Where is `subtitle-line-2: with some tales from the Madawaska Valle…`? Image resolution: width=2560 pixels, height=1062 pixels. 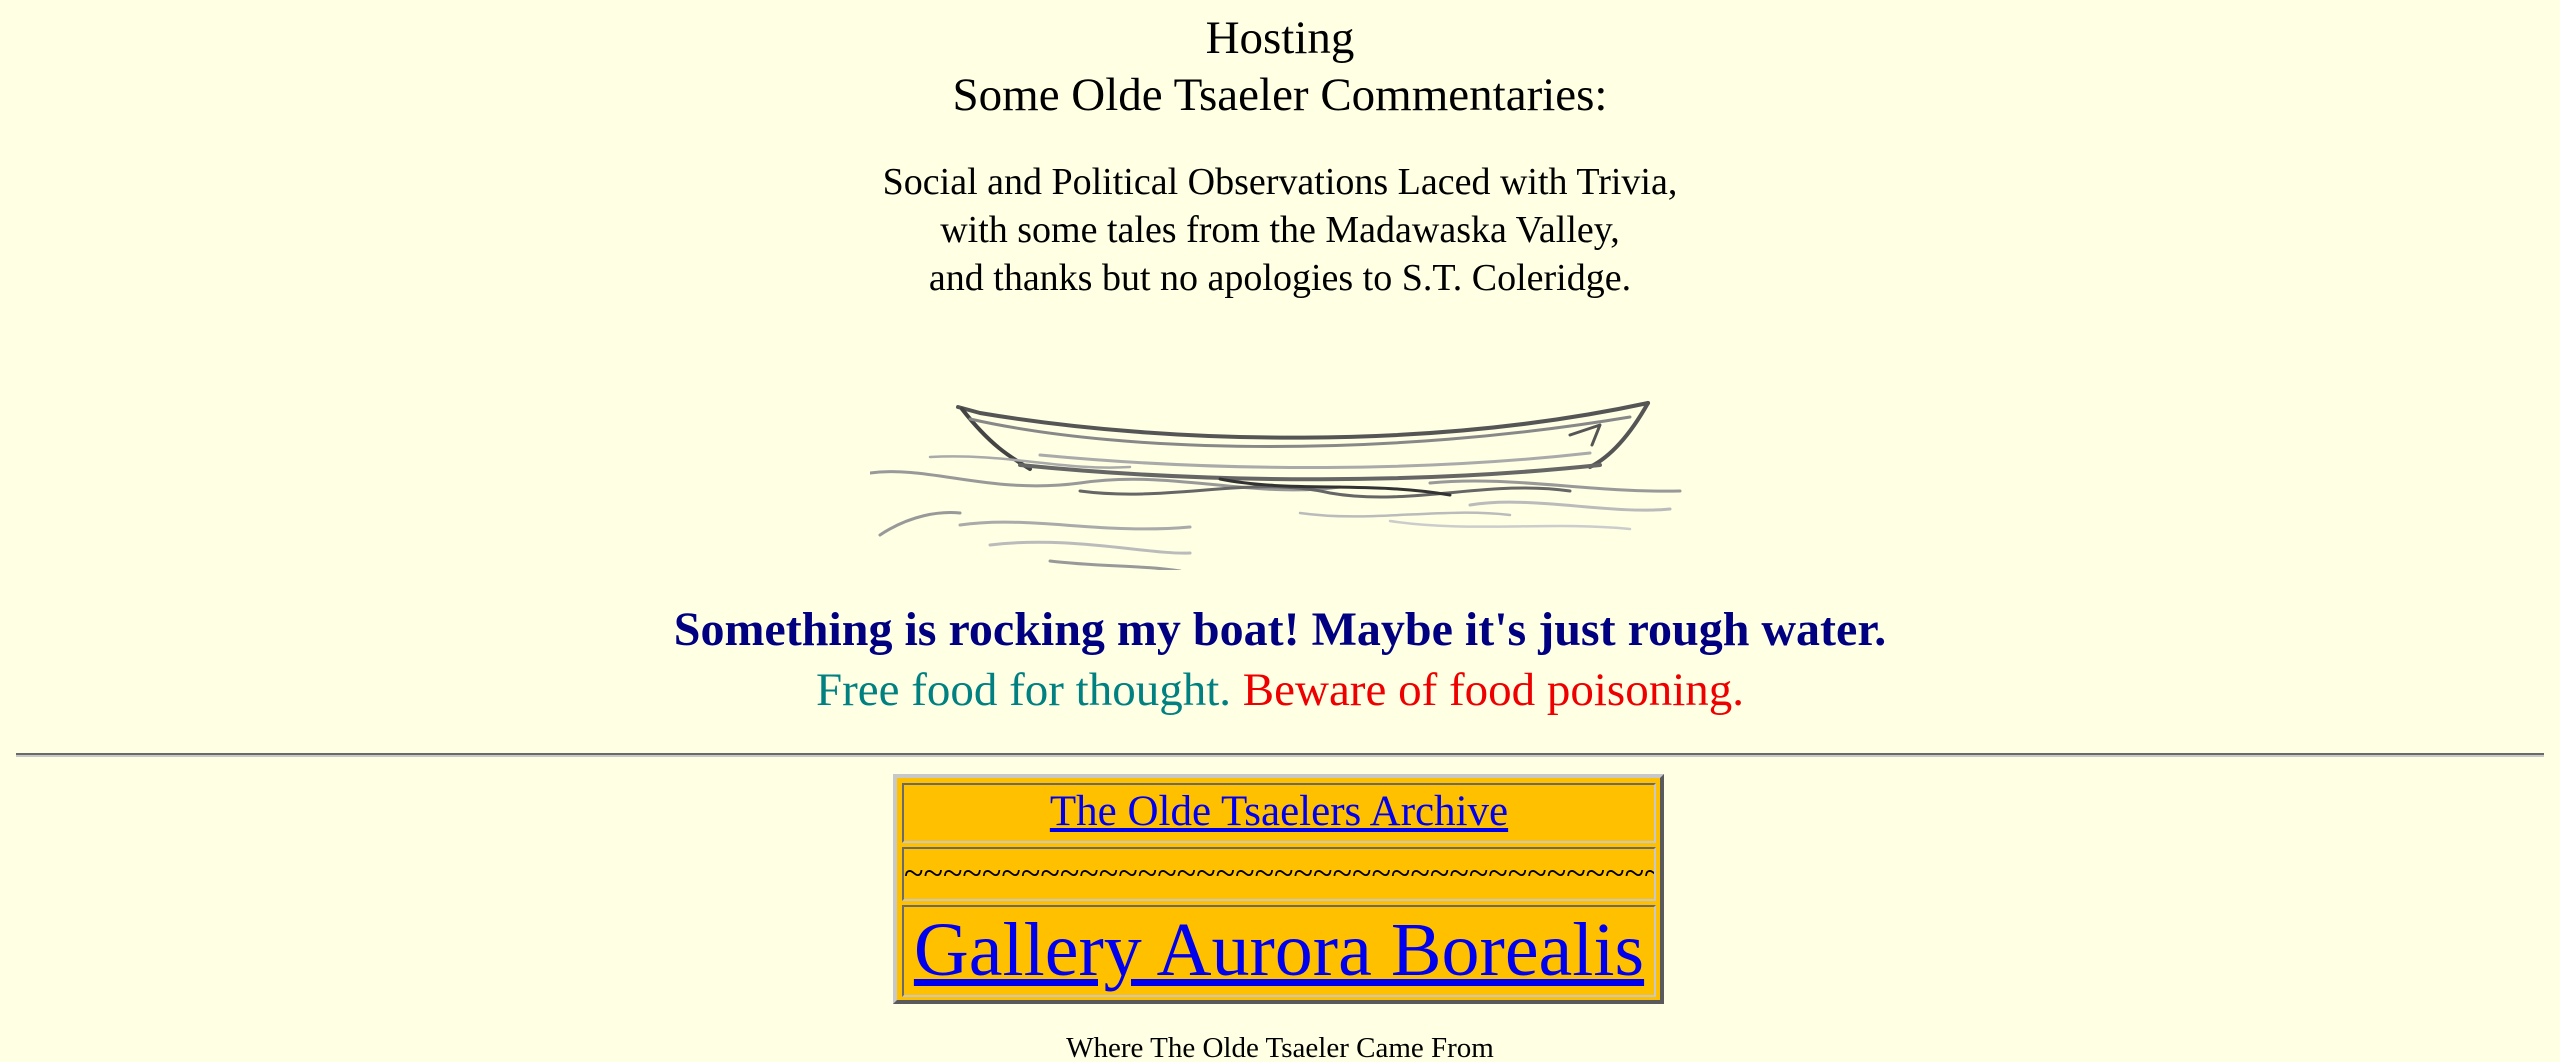
subtitle-line-2: with some tales from the Madawaska Valle… is located at coordinates (1280, 230).